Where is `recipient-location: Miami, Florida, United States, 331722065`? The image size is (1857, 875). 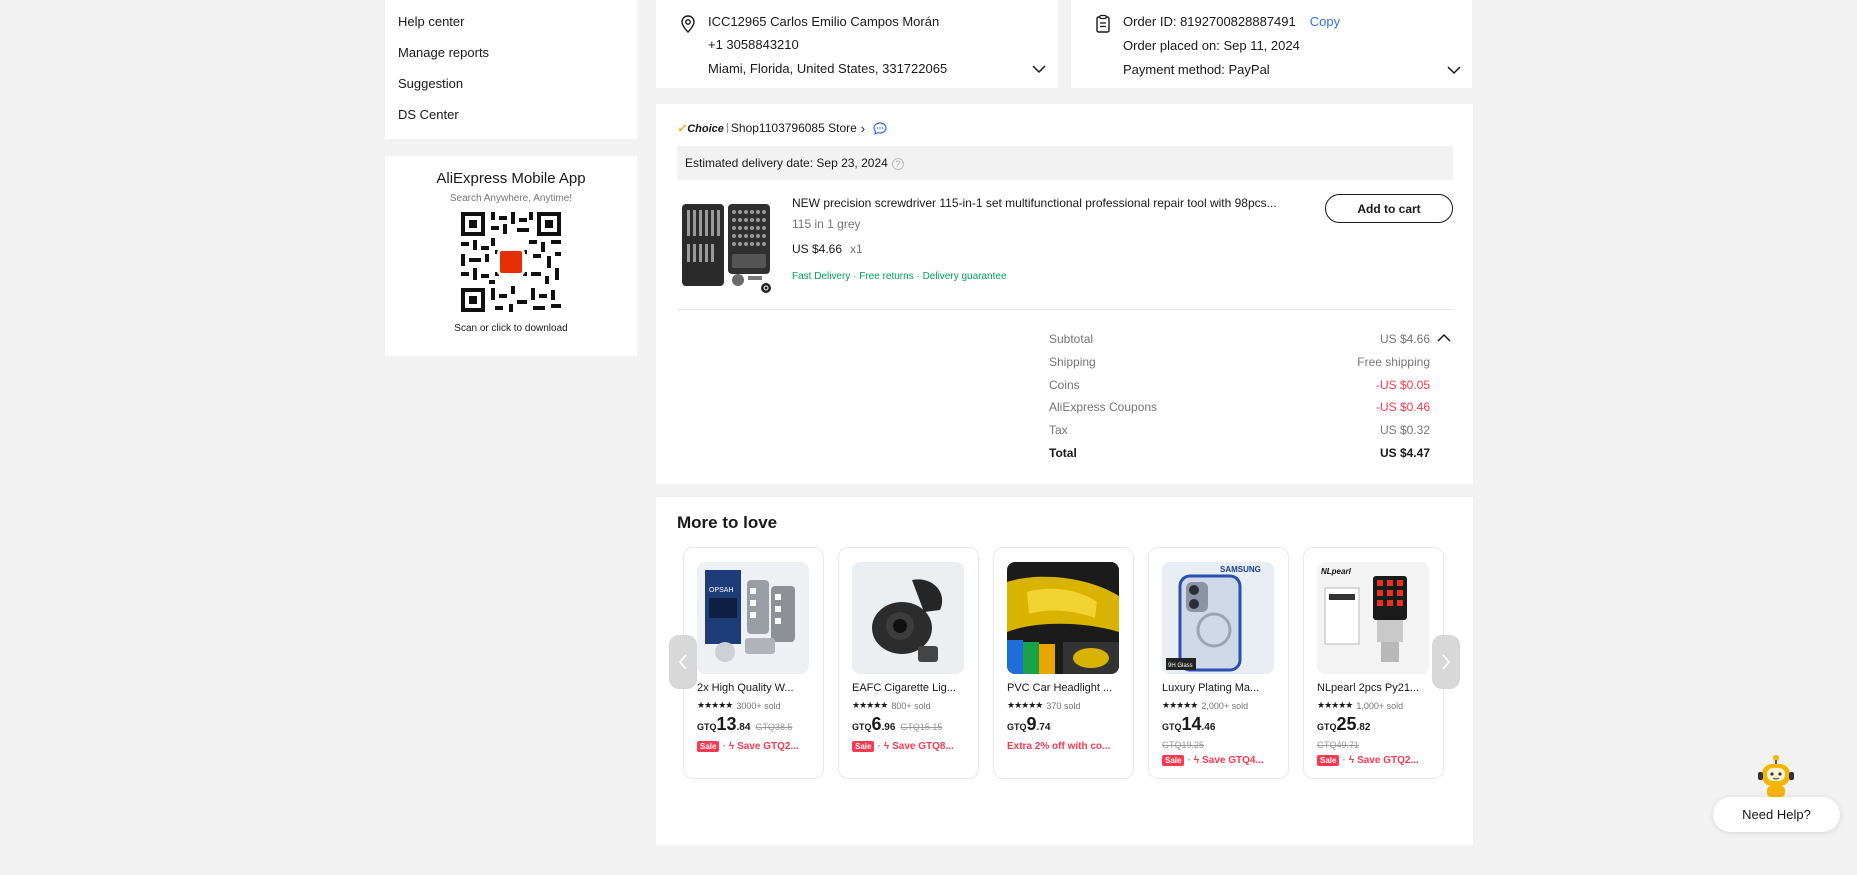 recipient-location: Miami, Florida, United States, 331722065 is located at coordinates (828, 68).